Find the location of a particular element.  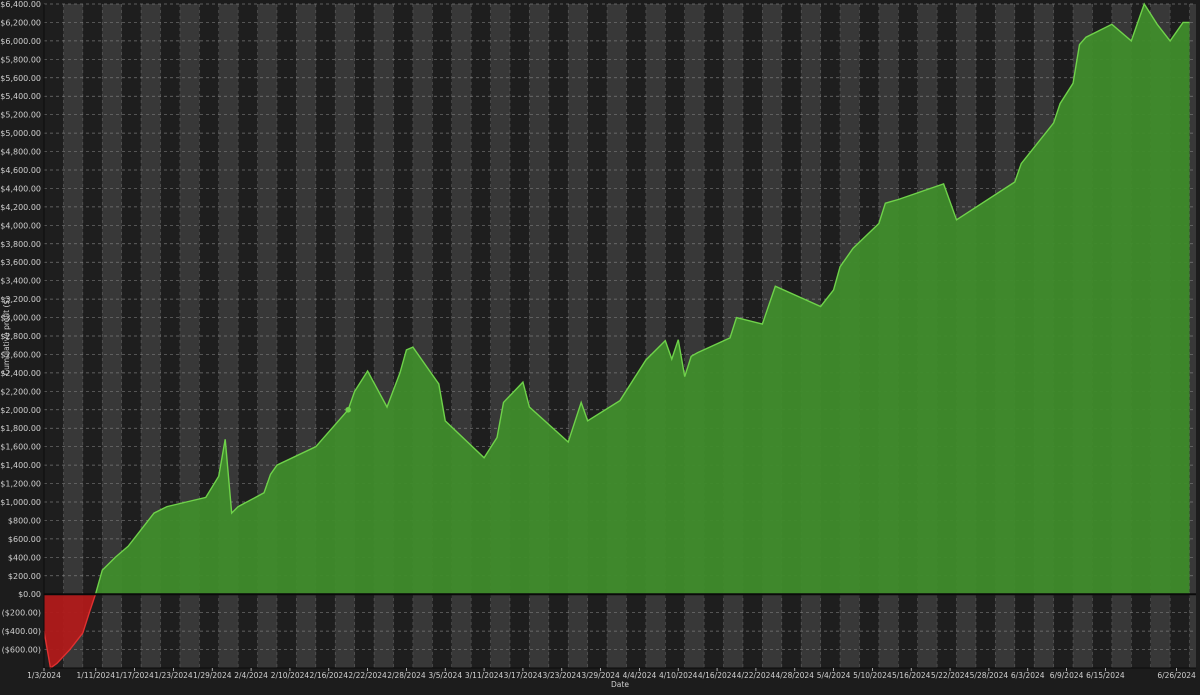

highlight-point is located at coordinates (348, 409).